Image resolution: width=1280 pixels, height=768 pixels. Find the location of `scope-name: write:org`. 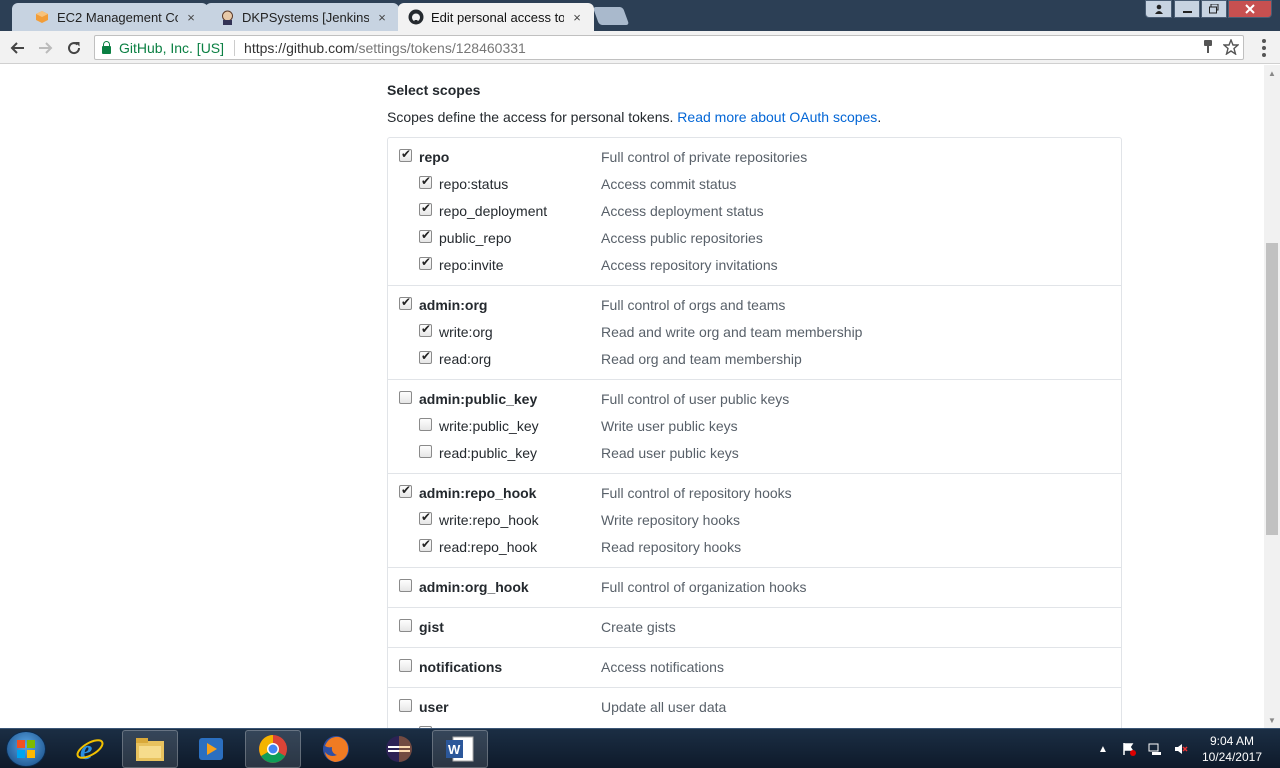

scope-name: write:org is located at coordinates (466, 332).